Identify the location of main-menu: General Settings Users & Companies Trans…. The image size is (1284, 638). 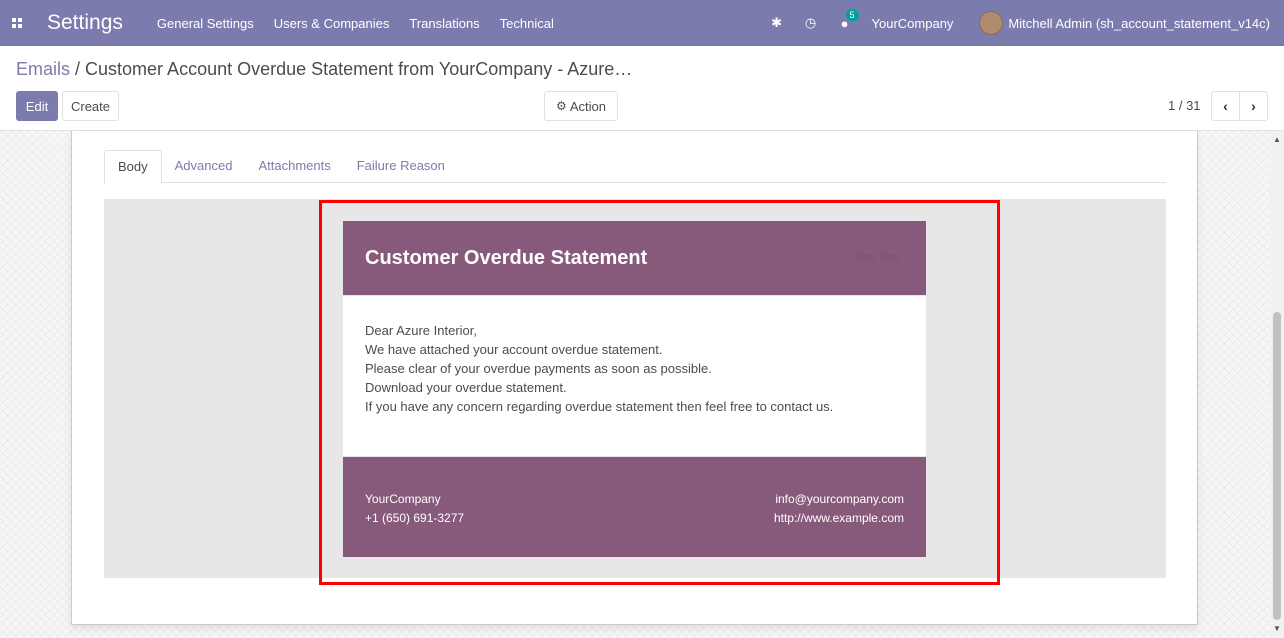
(365, 23).